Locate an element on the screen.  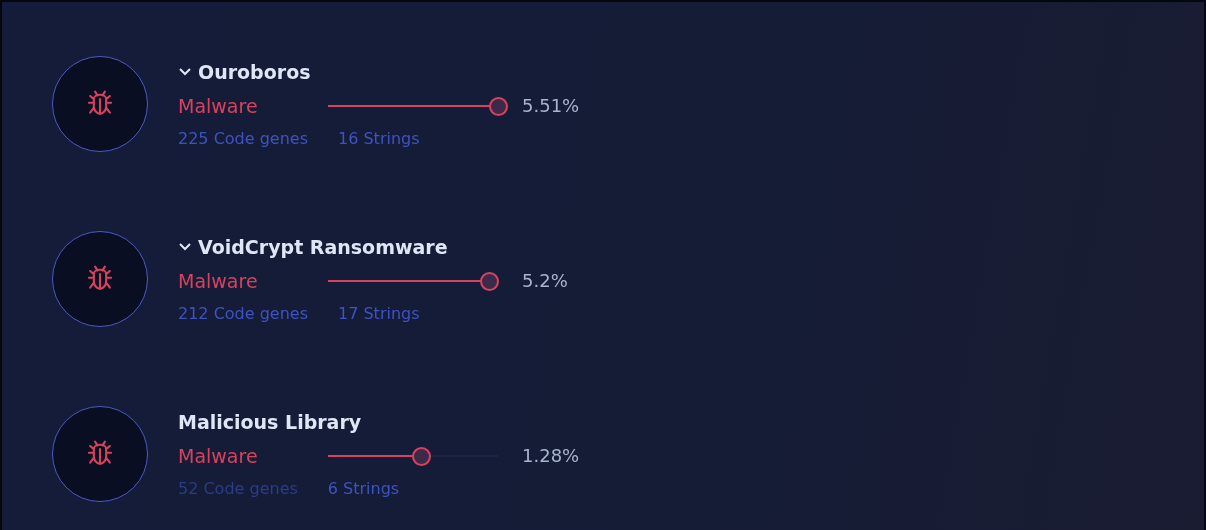
code-genes-link: 225 Code genes is located at coordinates (243, 138).